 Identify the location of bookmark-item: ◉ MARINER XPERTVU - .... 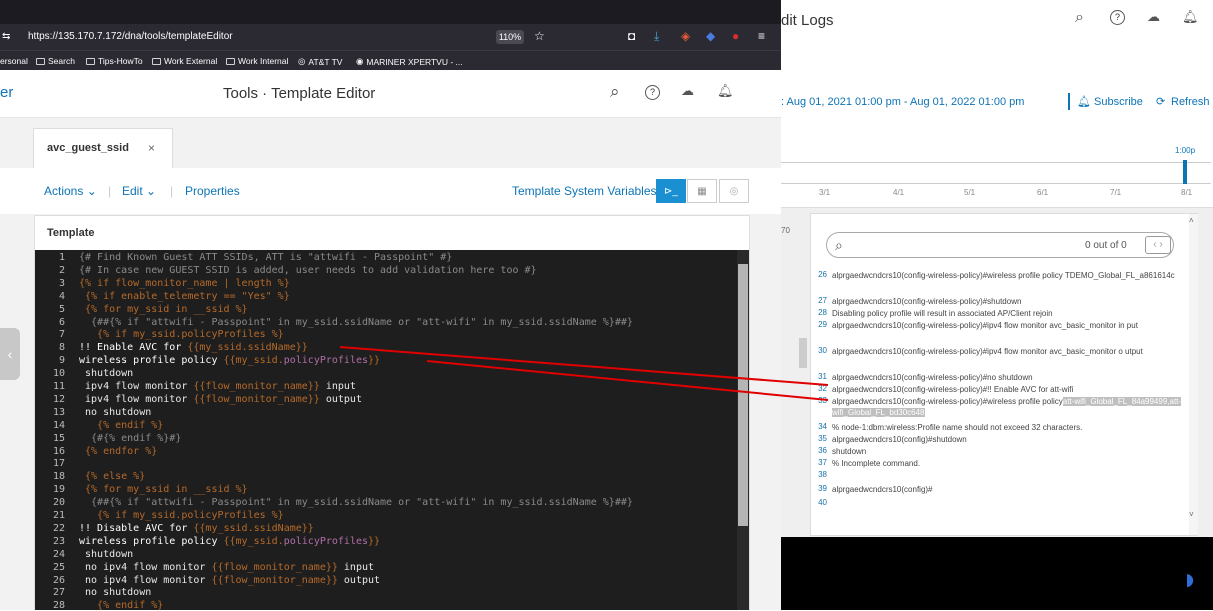
(409, 61).